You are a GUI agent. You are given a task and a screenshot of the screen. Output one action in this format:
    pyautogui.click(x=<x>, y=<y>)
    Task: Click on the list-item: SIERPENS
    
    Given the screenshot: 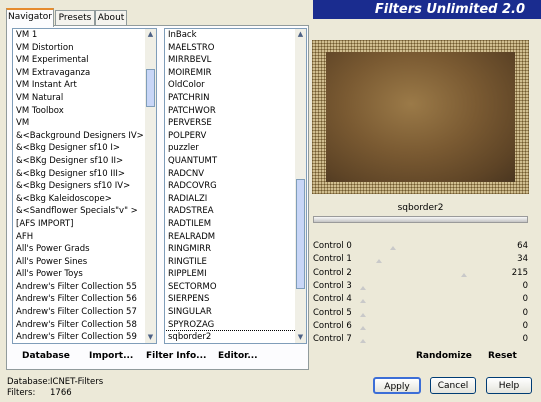 What is the action you would take?
    pyautogui.click(x=235, y=299)
    